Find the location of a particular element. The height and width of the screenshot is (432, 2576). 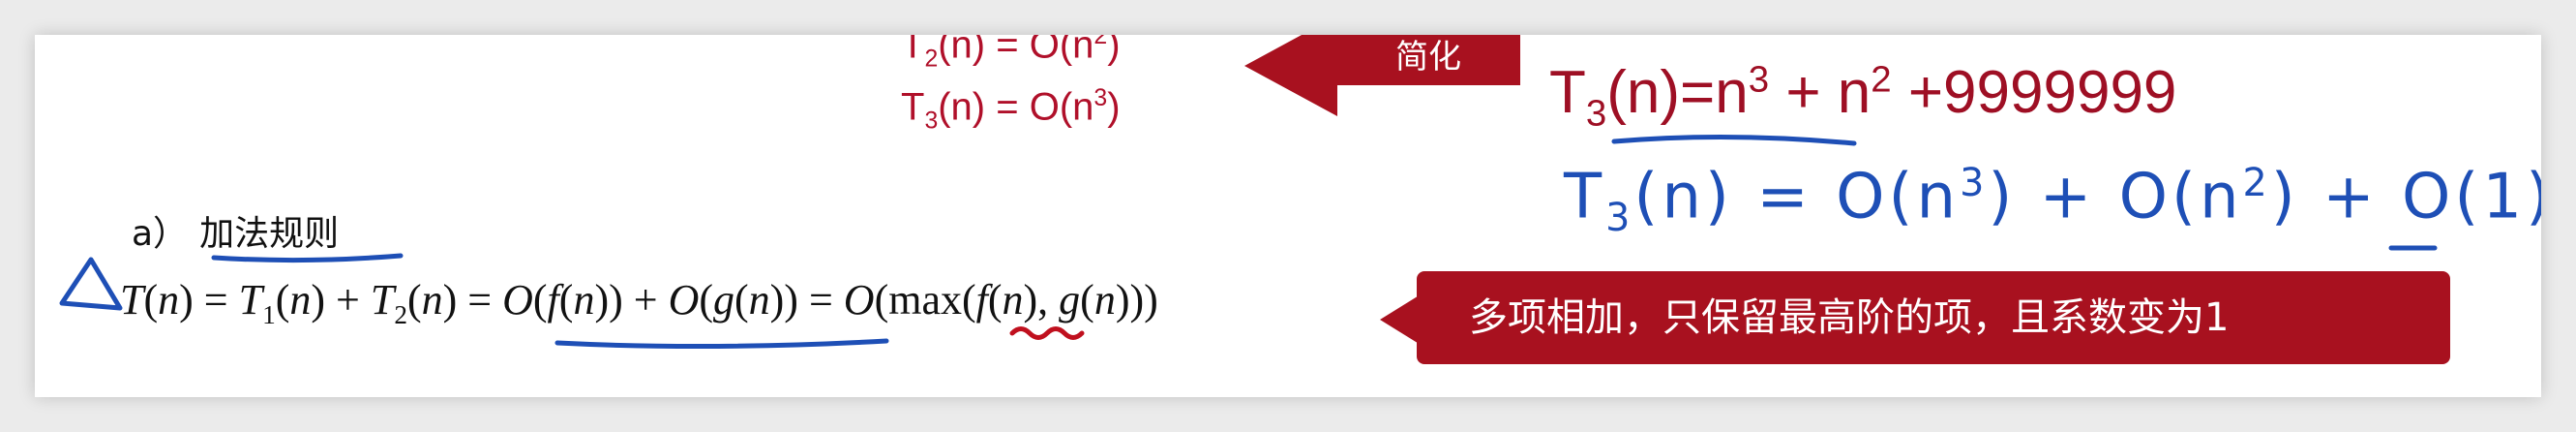

f-p19: O is located at coordinates (684, 300).